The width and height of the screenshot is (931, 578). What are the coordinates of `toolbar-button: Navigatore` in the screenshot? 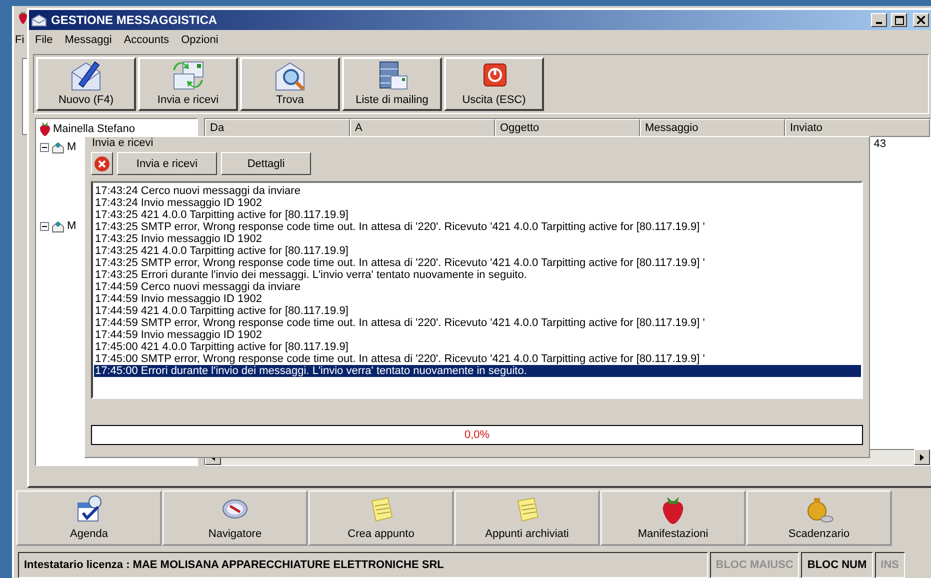 It's located at (235, 518).